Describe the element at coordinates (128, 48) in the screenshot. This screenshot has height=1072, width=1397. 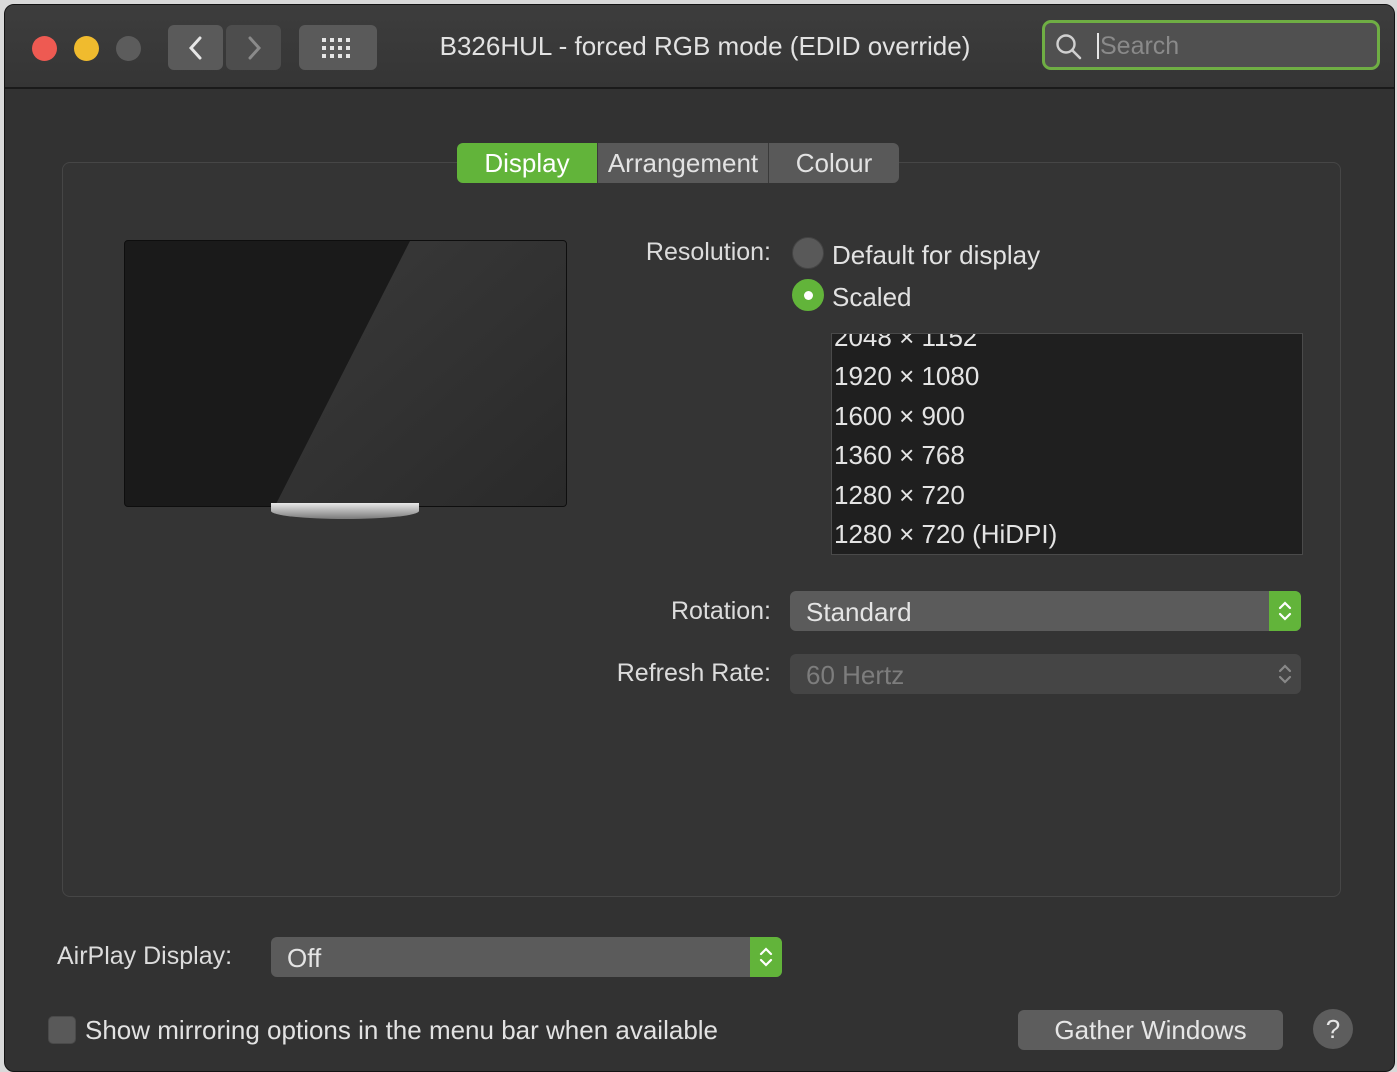
I see `zoom-button` at that location.